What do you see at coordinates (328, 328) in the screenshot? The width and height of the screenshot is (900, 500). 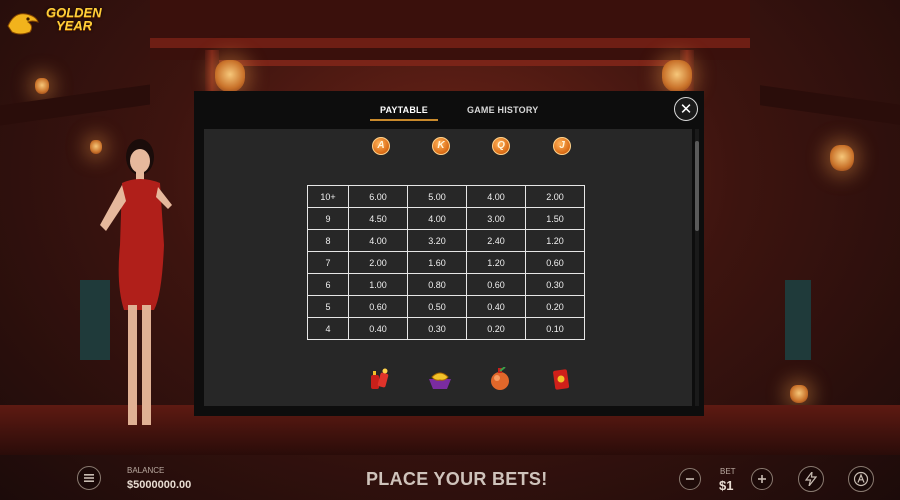 I see `row-count-cell: 4` at bounding box center [328, 328].